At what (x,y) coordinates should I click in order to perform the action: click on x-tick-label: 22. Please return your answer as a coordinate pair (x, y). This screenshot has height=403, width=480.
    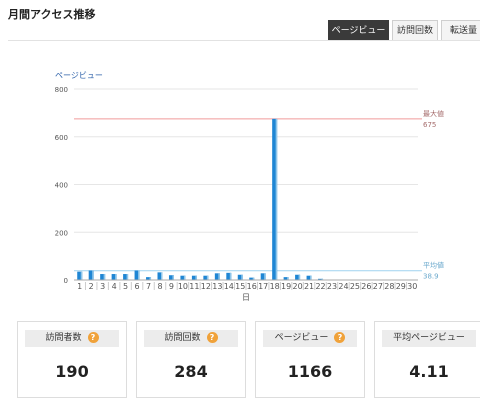
    Looking at the image, I should click on (320, 286).